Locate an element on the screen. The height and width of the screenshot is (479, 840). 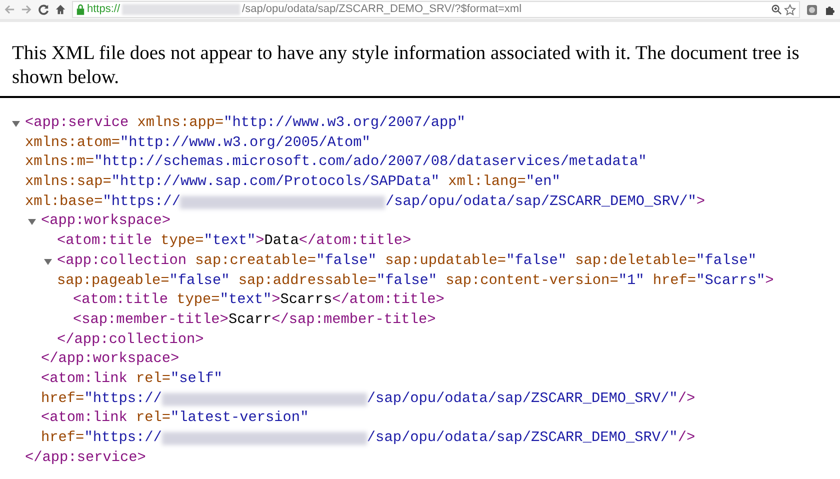
puzzle-icon is located at coordinates (830, 10).